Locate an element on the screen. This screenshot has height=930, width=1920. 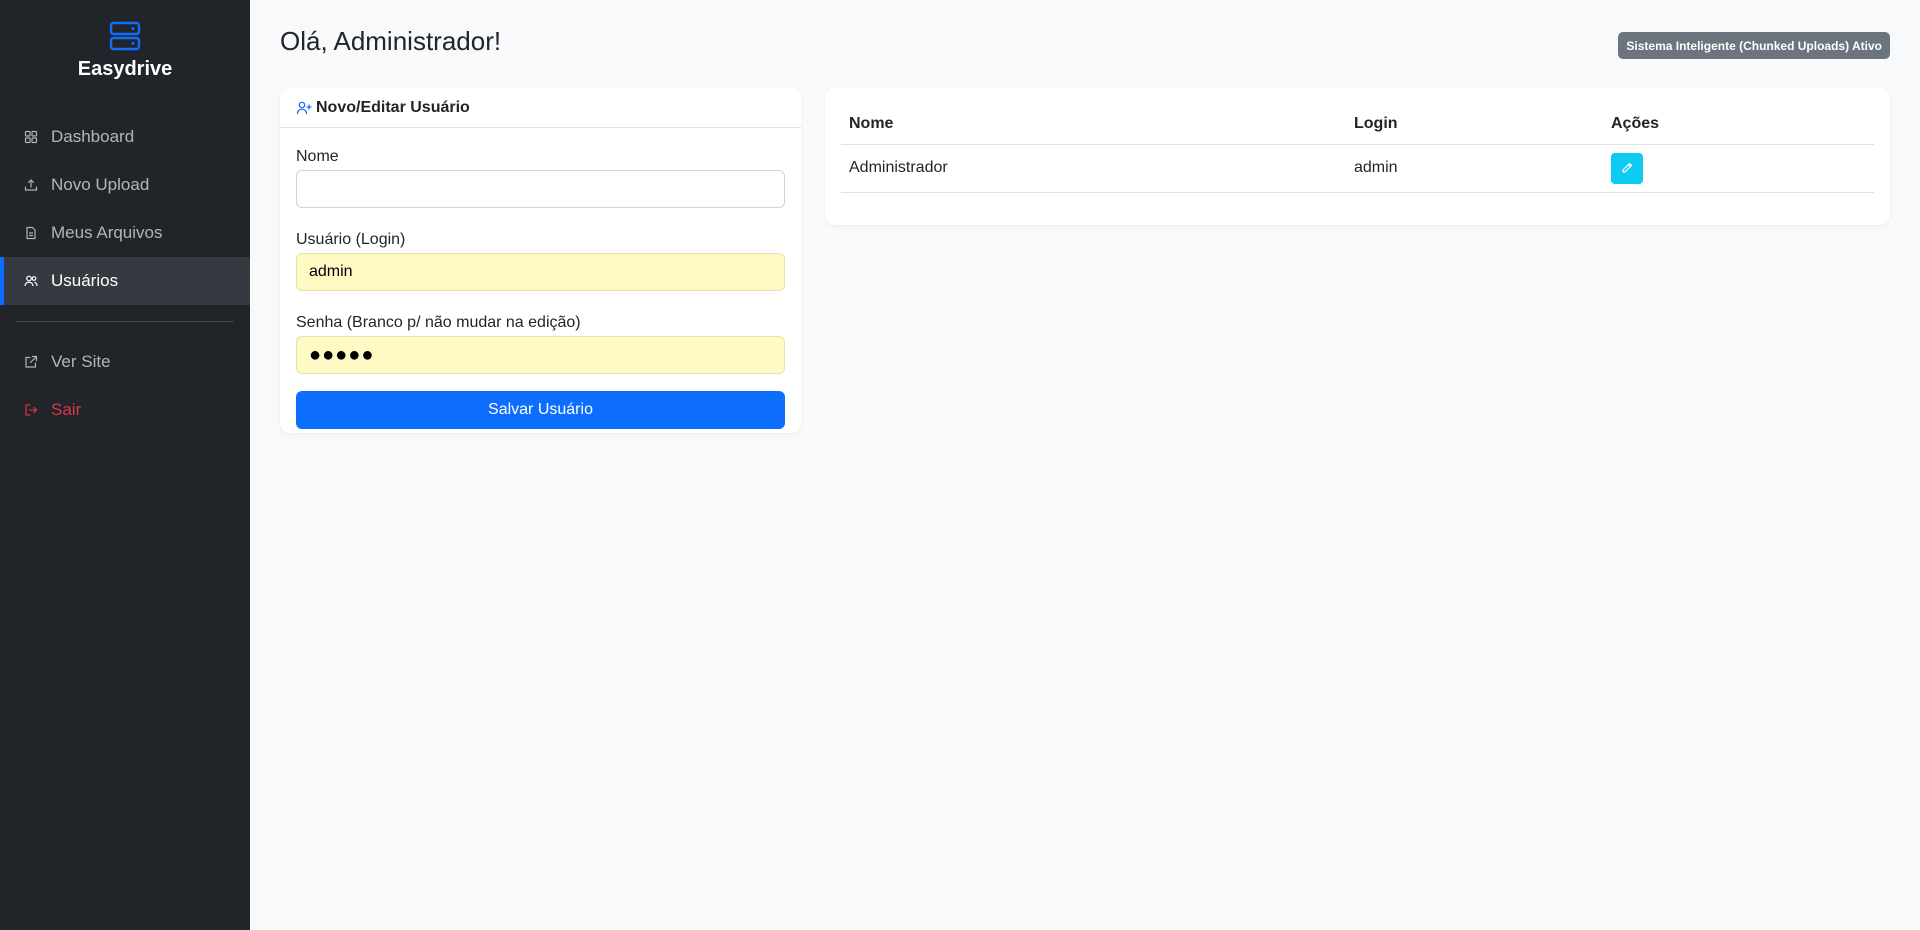
sidebar-divider is located at coordinates (125, 321).